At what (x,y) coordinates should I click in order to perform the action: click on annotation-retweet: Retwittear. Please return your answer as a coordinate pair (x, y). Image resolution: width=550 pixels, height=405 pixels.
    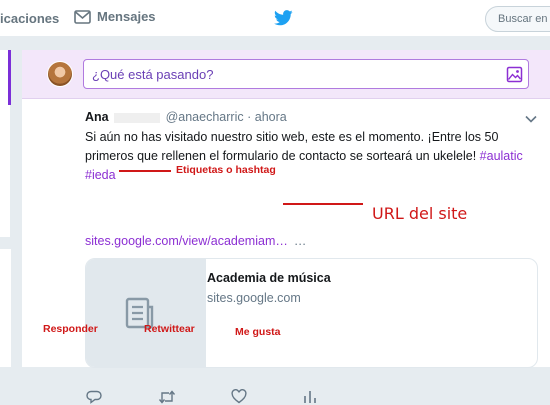
    Looking at the image, I should click on (169, 329).